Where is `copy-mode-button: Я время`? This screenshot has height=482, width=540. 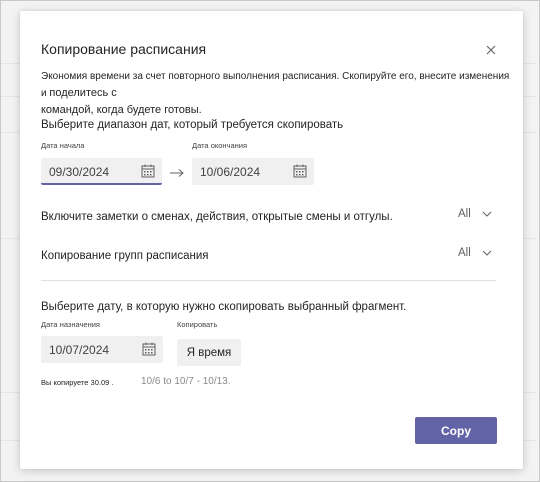
copy-mode-button: Я время is located at coordinates (209, 352).